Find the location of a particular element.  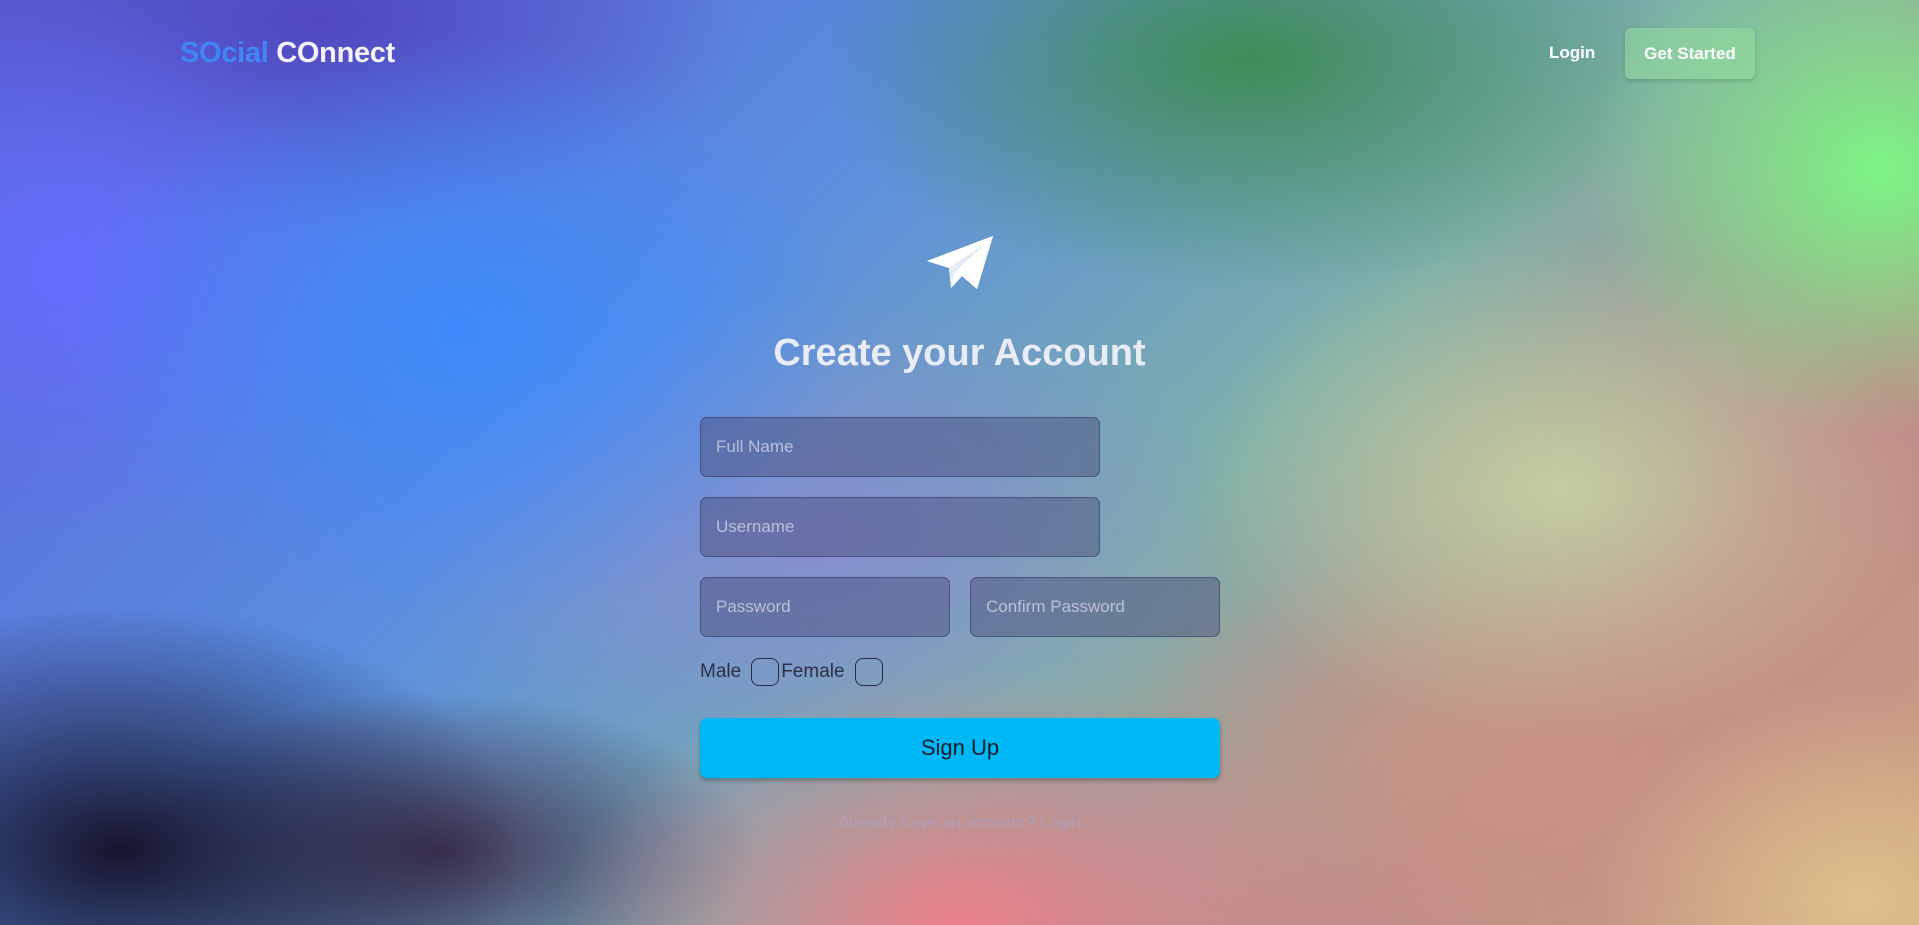

get-started-button: Get Started is located at coordinates (1690, 53).